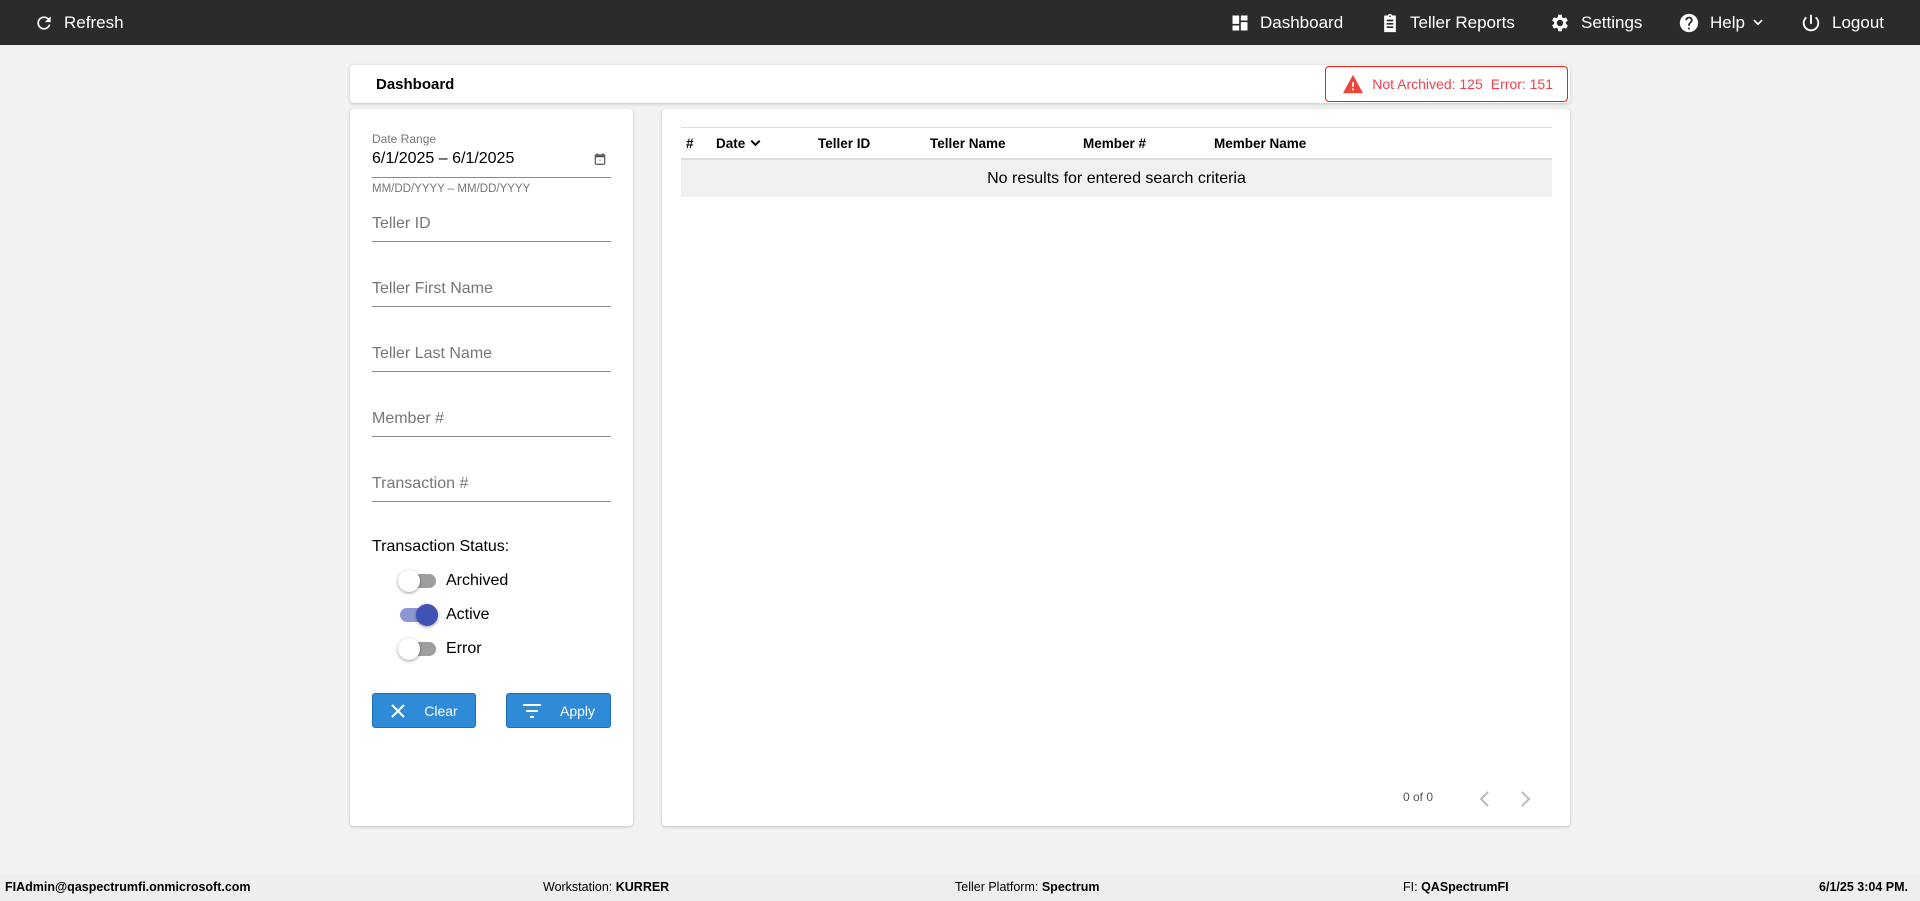 The height and width of the screenshot is (901, 1920). I want to click on teller-last-name-input: Teller Last Name, so click(491, 358).